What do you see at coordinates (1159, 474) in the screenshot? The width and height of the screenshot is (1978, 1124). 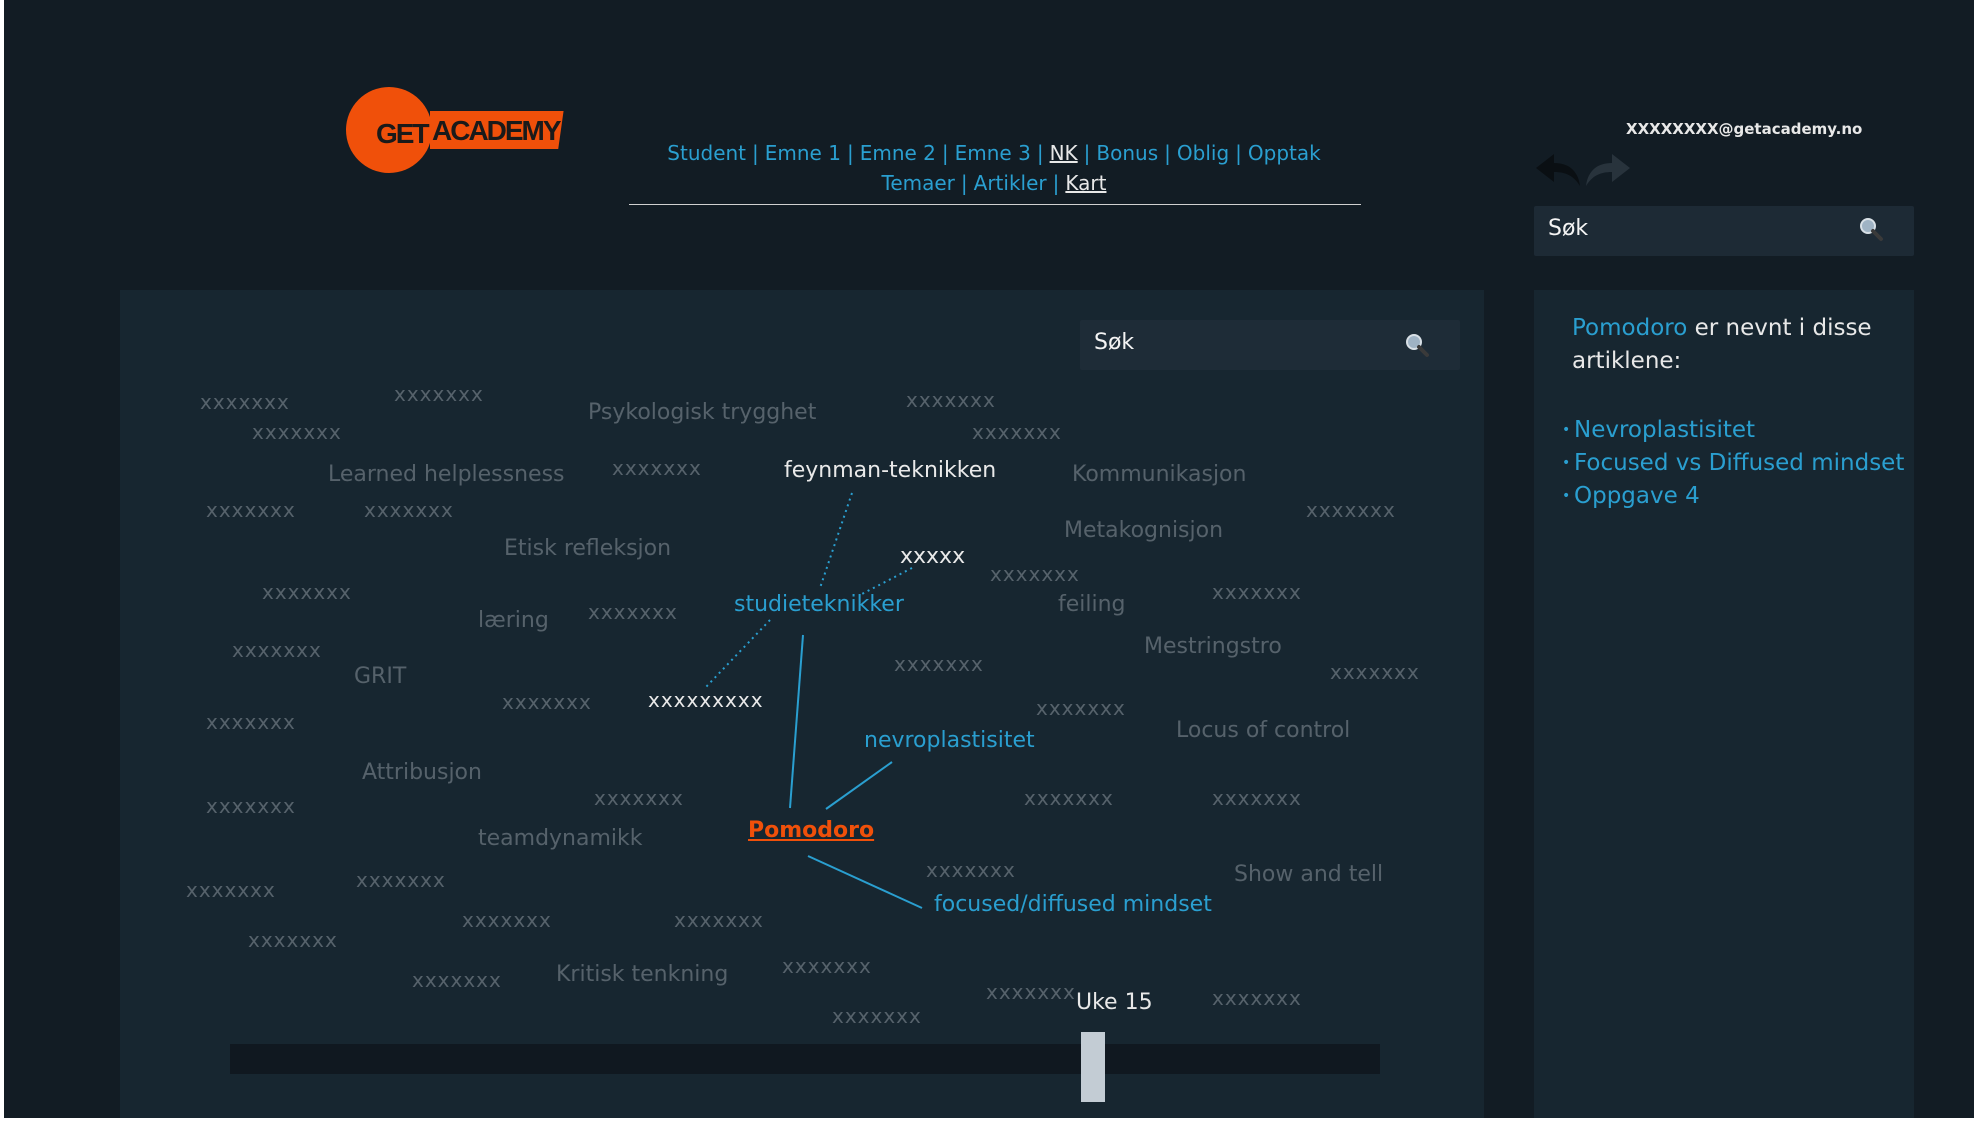 I see `concept-kommunikasjon: Kommunikasjon` at bounding box center [1159, 474].